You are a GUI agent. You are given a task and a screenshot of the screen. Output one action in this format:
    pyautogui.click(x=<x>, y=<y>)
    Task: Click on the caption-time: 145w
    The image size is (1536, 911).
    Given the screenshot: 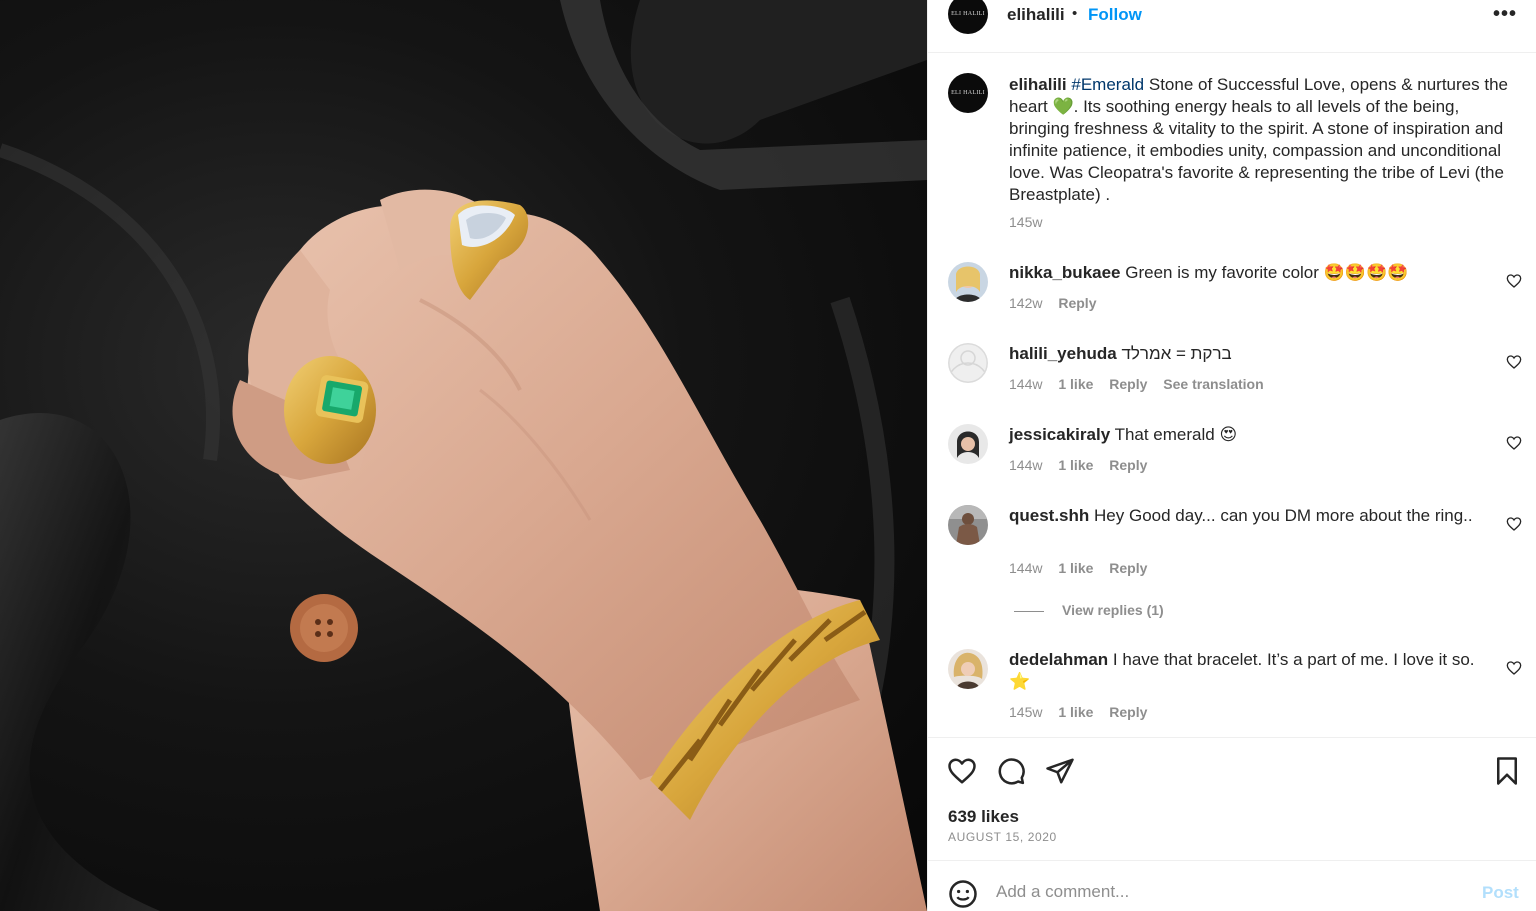 What is the action you would take?
    pyautogui.click(x=1025, y=222)
    